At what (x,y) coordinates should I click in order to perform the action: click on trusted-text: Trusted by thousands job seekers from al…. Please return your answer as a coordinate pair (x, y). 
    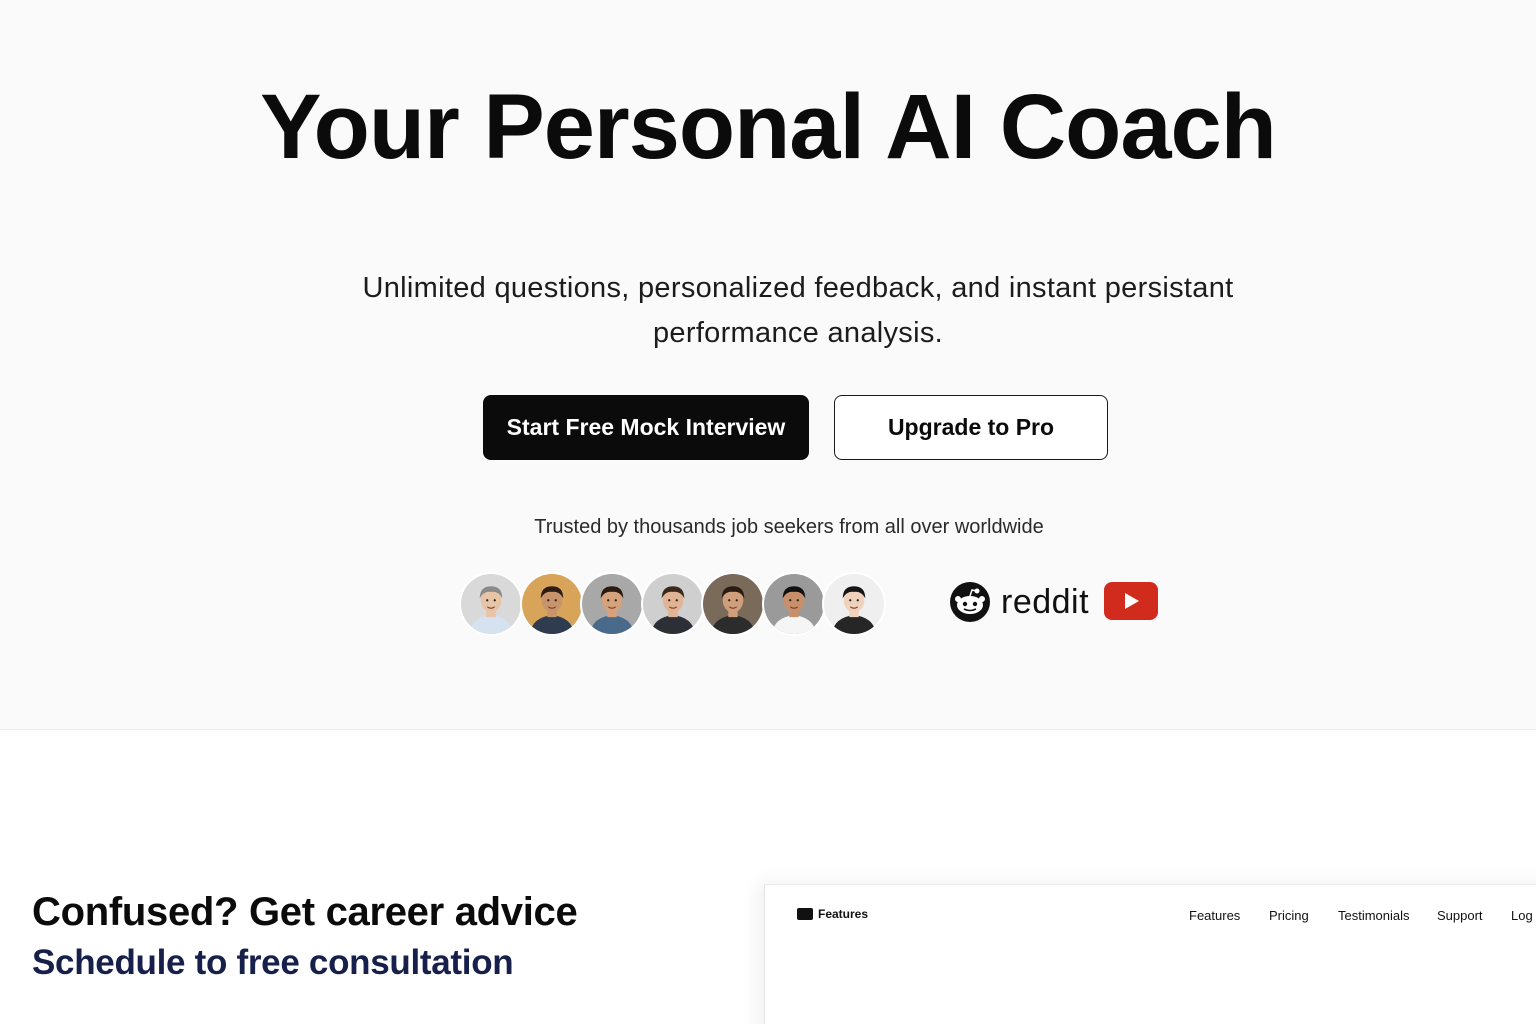
    Looking at the image, I should click on (789, 527).